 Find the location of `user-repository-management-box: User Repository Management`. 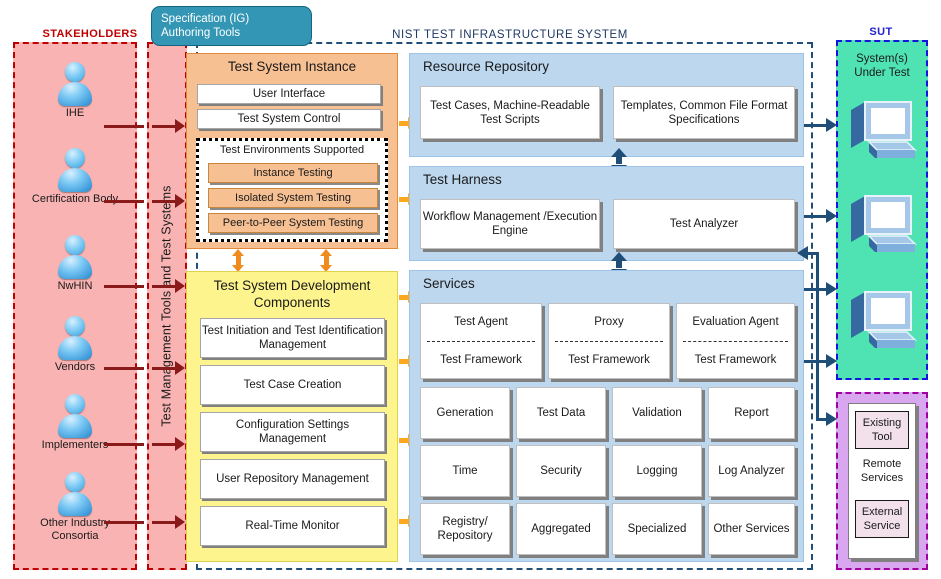

user-repository-management-box: User Repository Management is located at coordinates (292, 479).